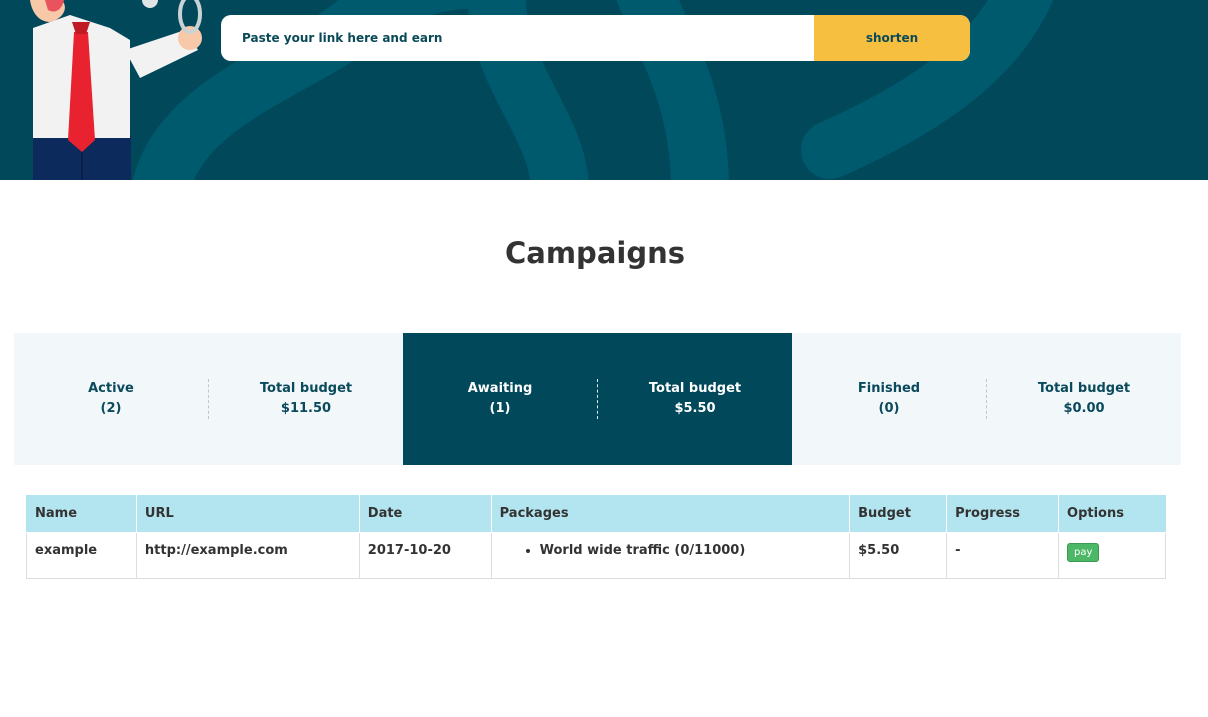 The height and width of the screenshot is (717, 1208). Describe the element at coordinates (111, 399) in the screenshot. I see `stat-status: Active (2)` at that location.